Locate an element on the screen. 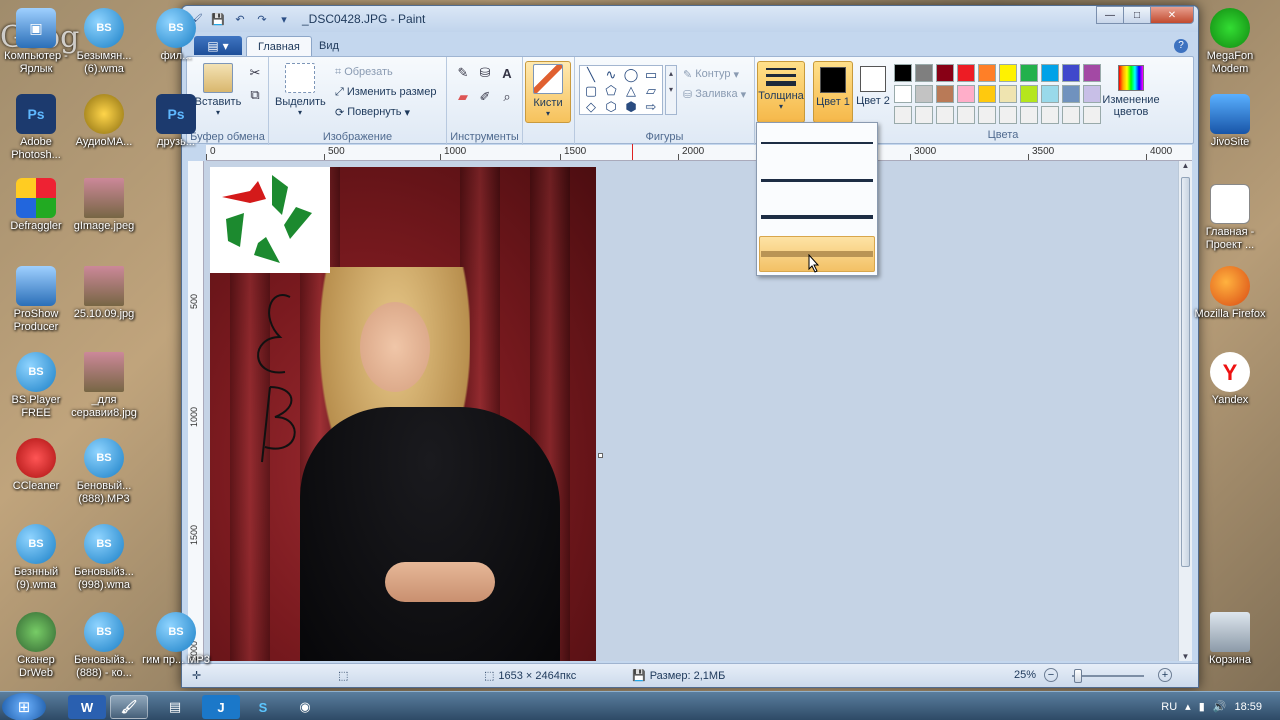  magnifier-icon: ⌕ is located at coordinates (507, 97).